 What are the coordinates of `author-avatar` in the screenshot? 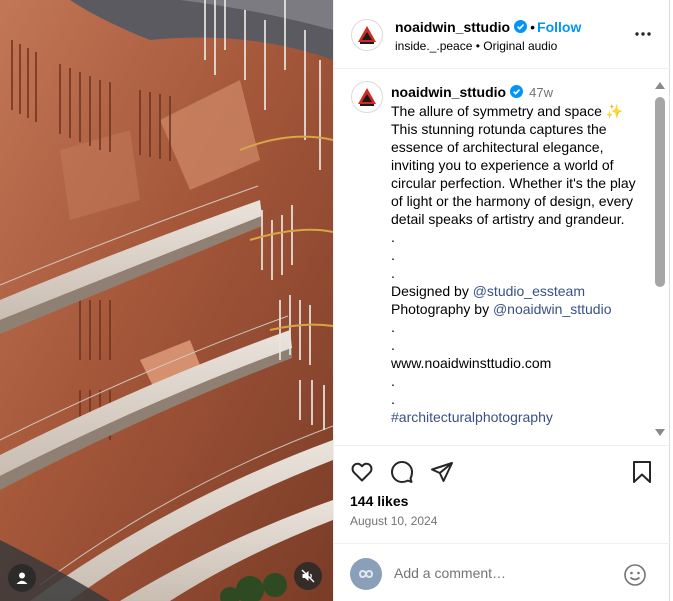 It's located at (367, 35).